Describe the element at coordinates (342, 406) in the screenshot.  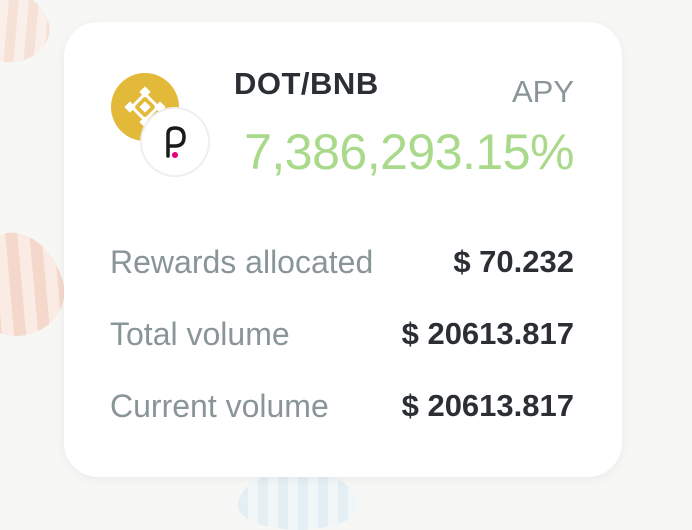
I see `stat-row-current-volume: Current volume $ 20613.817` at that location.